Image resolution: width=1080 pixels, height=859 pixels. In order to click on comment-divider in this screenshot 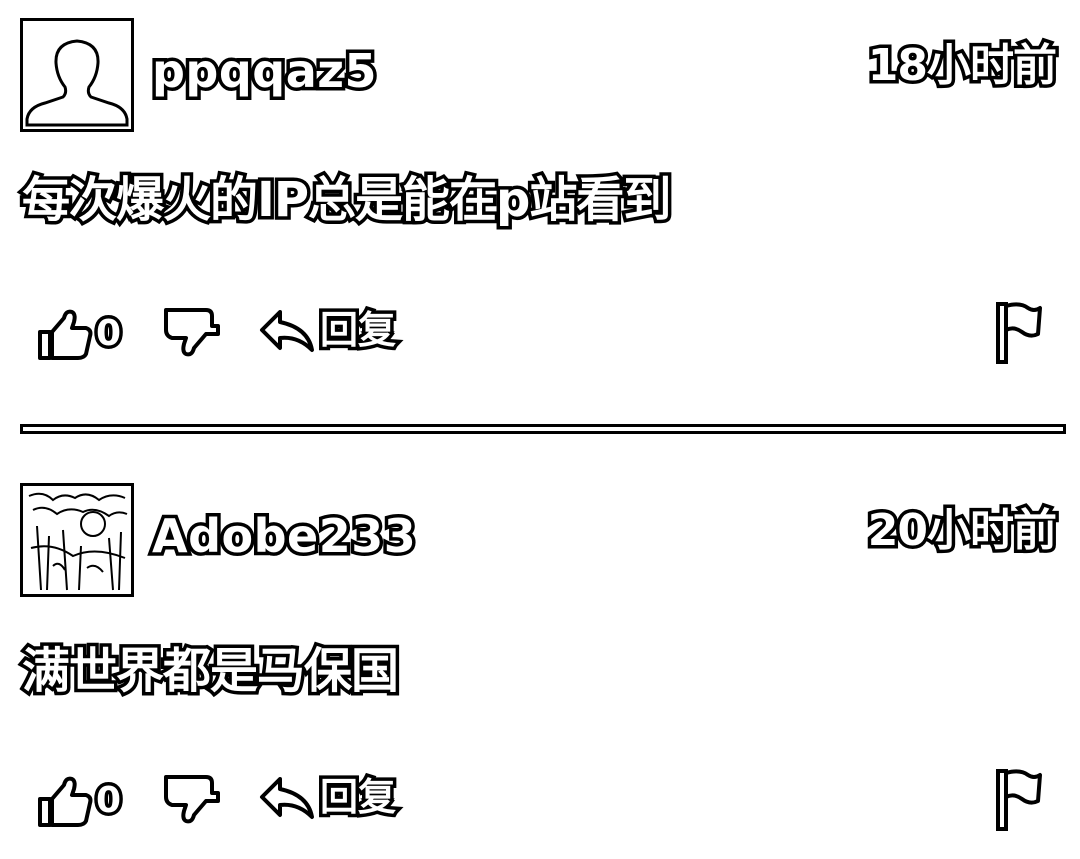, I will do `click(543, 429)`.